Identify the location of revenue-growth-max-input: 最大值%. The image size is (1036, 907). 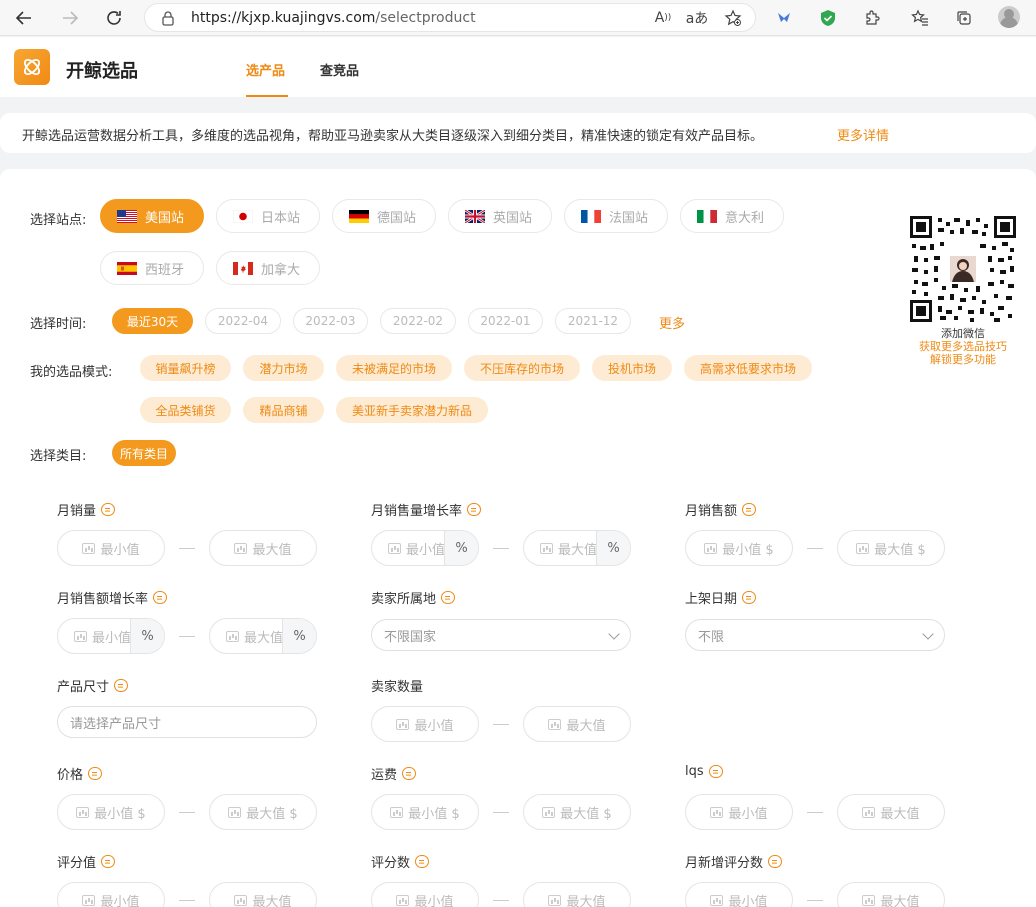
(263, 636).